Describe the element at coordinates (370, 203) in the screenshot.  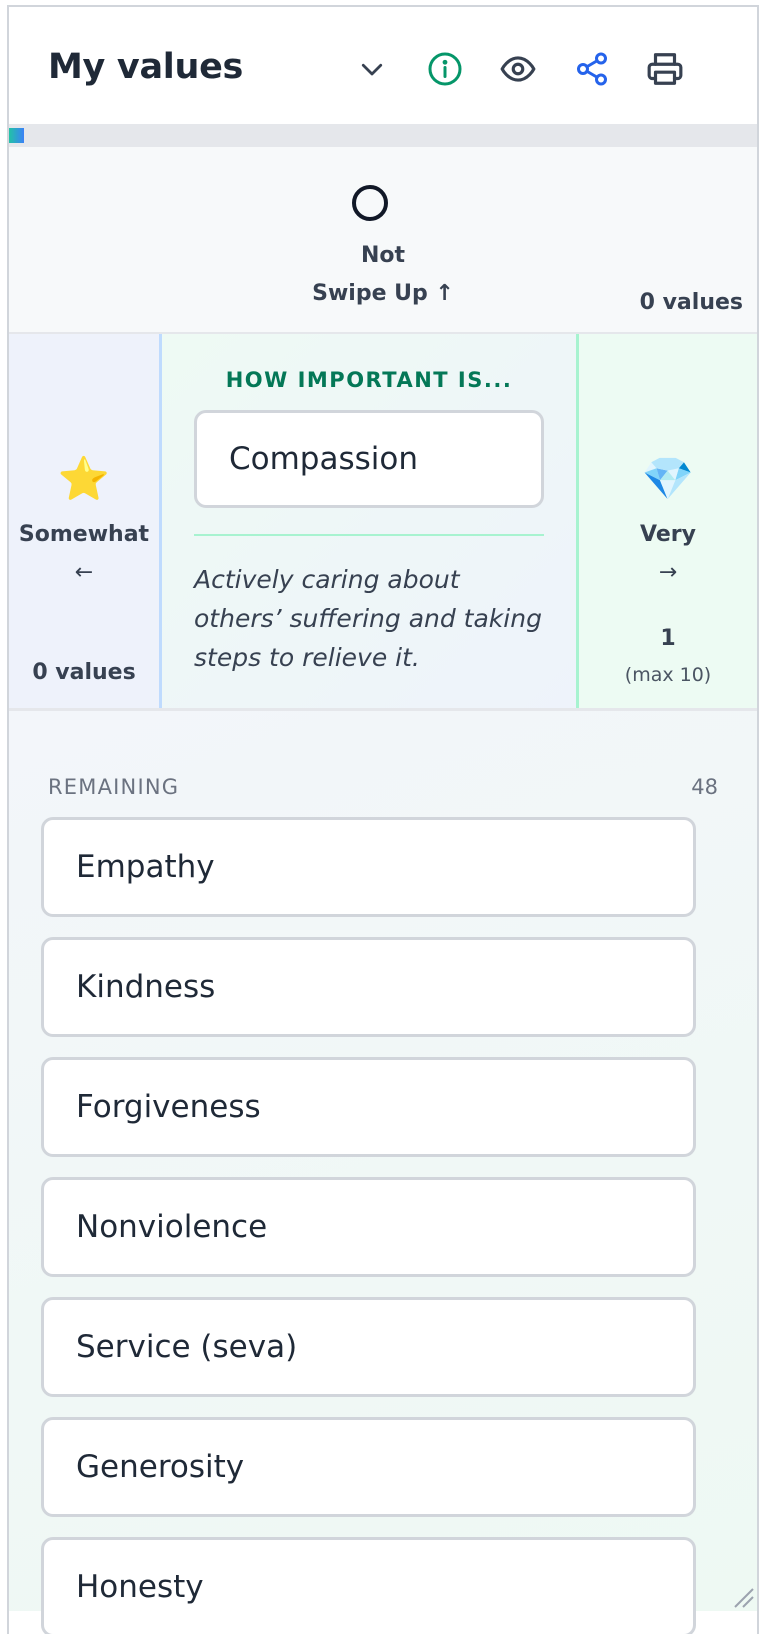
I see `circle-icon` at that location.